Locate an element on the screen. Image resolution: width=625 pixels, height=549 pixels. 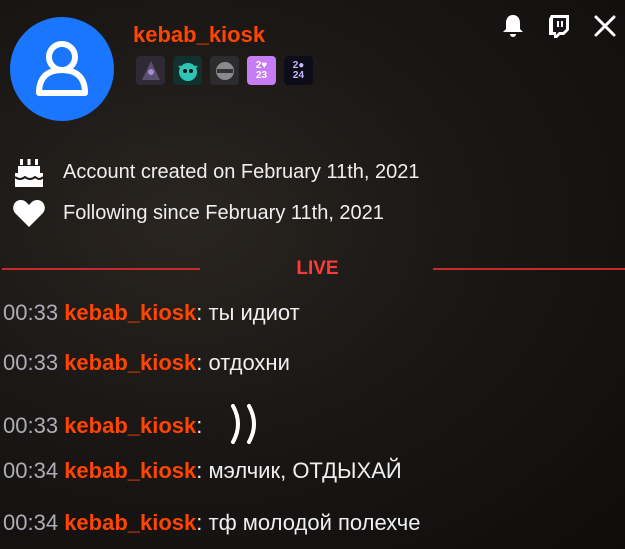
chat-message: 00:33 kebab_kiosk: is located at coordinates (134, 427).